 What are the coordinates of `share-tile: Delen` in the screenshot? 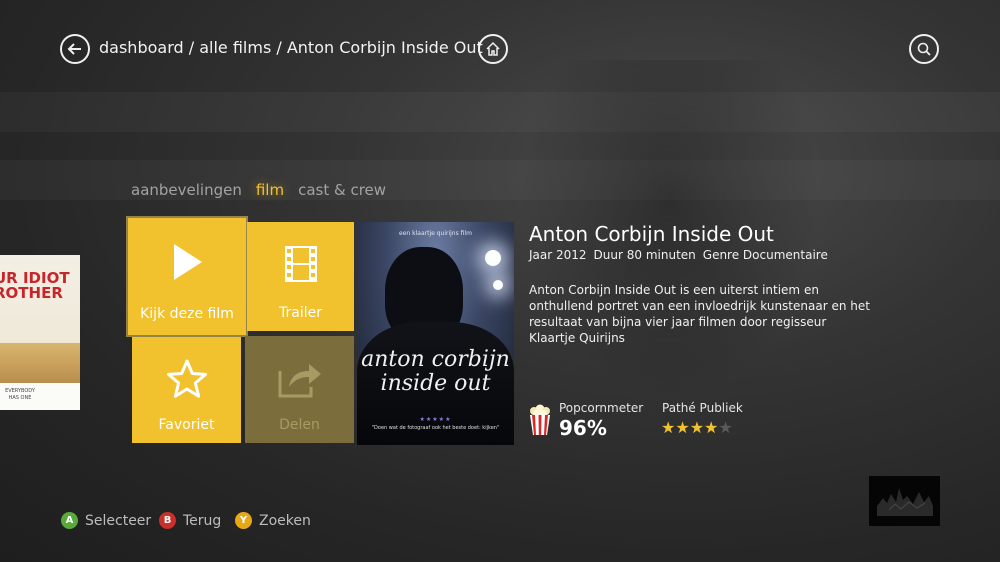 It's located at (299, 389).